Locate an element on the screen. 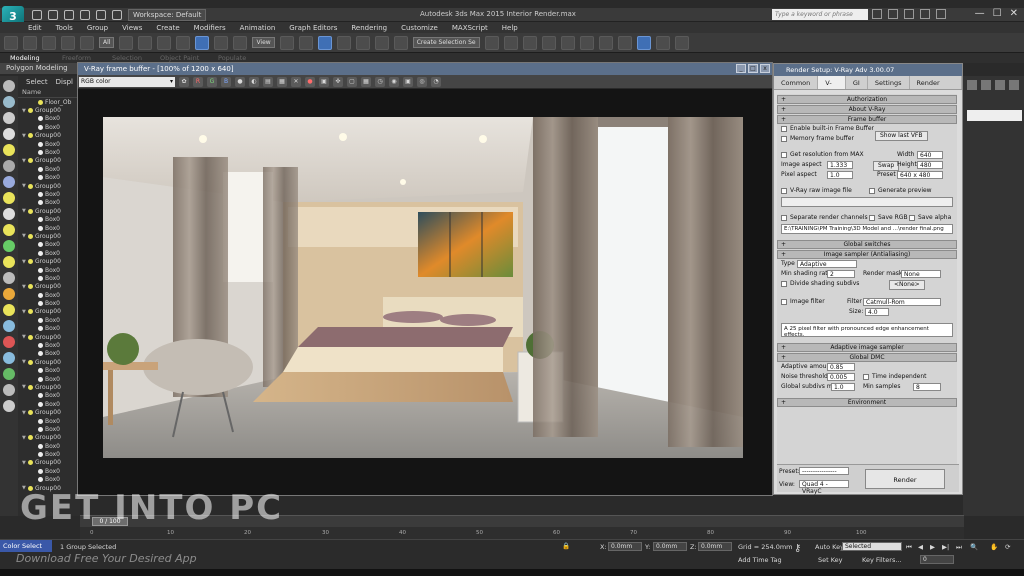 This screenshot has width=1024, height=576. monochrome-icon: ◐ is located at coordinates (254, 81).